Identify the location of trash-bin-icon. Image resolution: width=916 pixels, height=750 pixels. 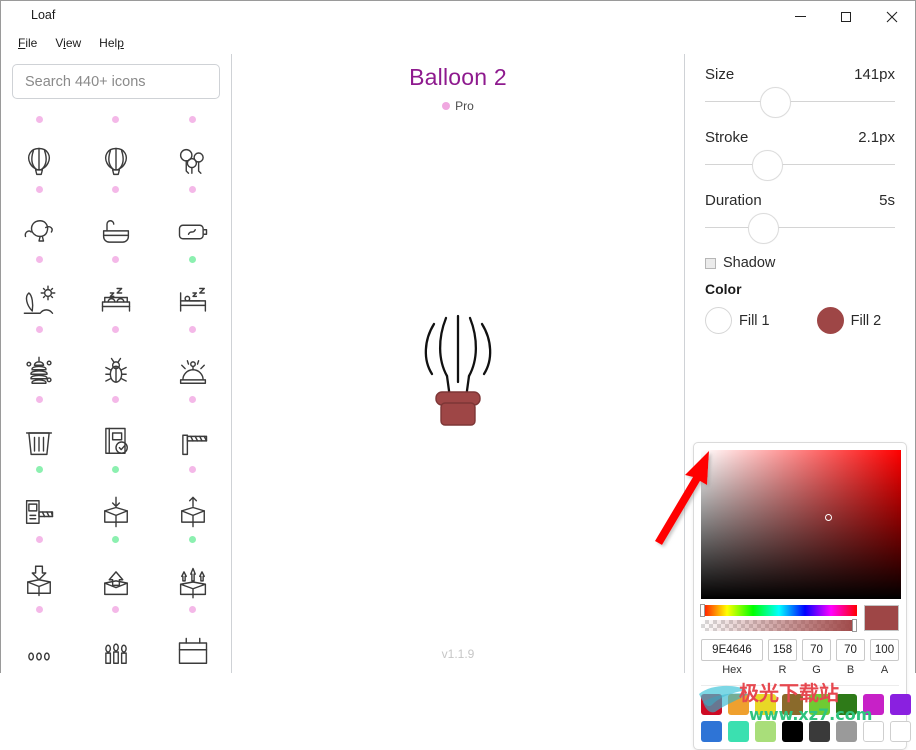
(39, 444).